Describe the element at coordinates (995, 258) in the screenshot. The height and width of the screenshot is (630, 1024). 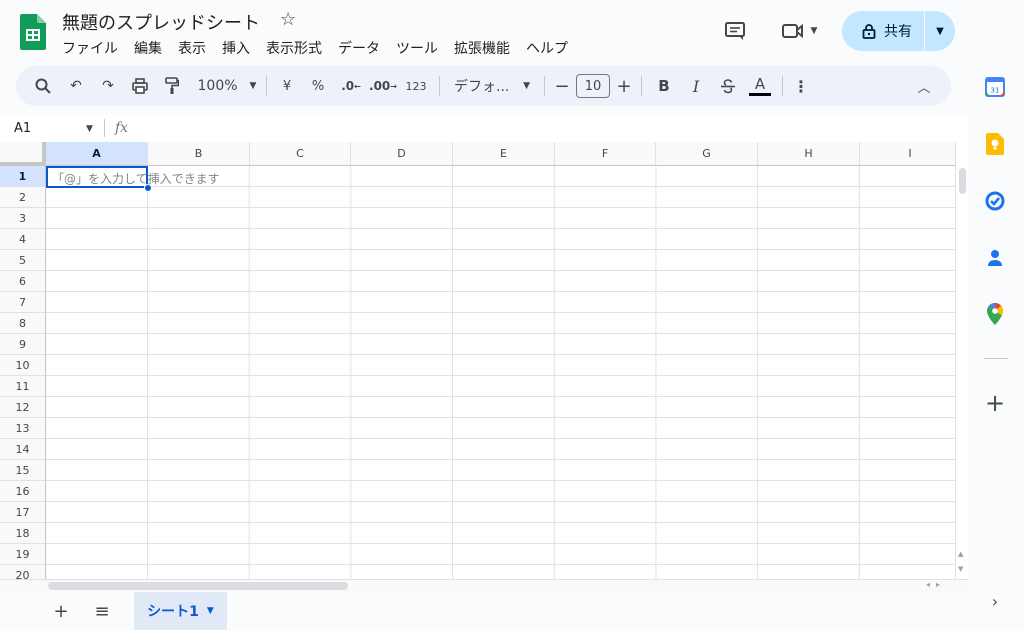
I see `contacts-icon` at that location.